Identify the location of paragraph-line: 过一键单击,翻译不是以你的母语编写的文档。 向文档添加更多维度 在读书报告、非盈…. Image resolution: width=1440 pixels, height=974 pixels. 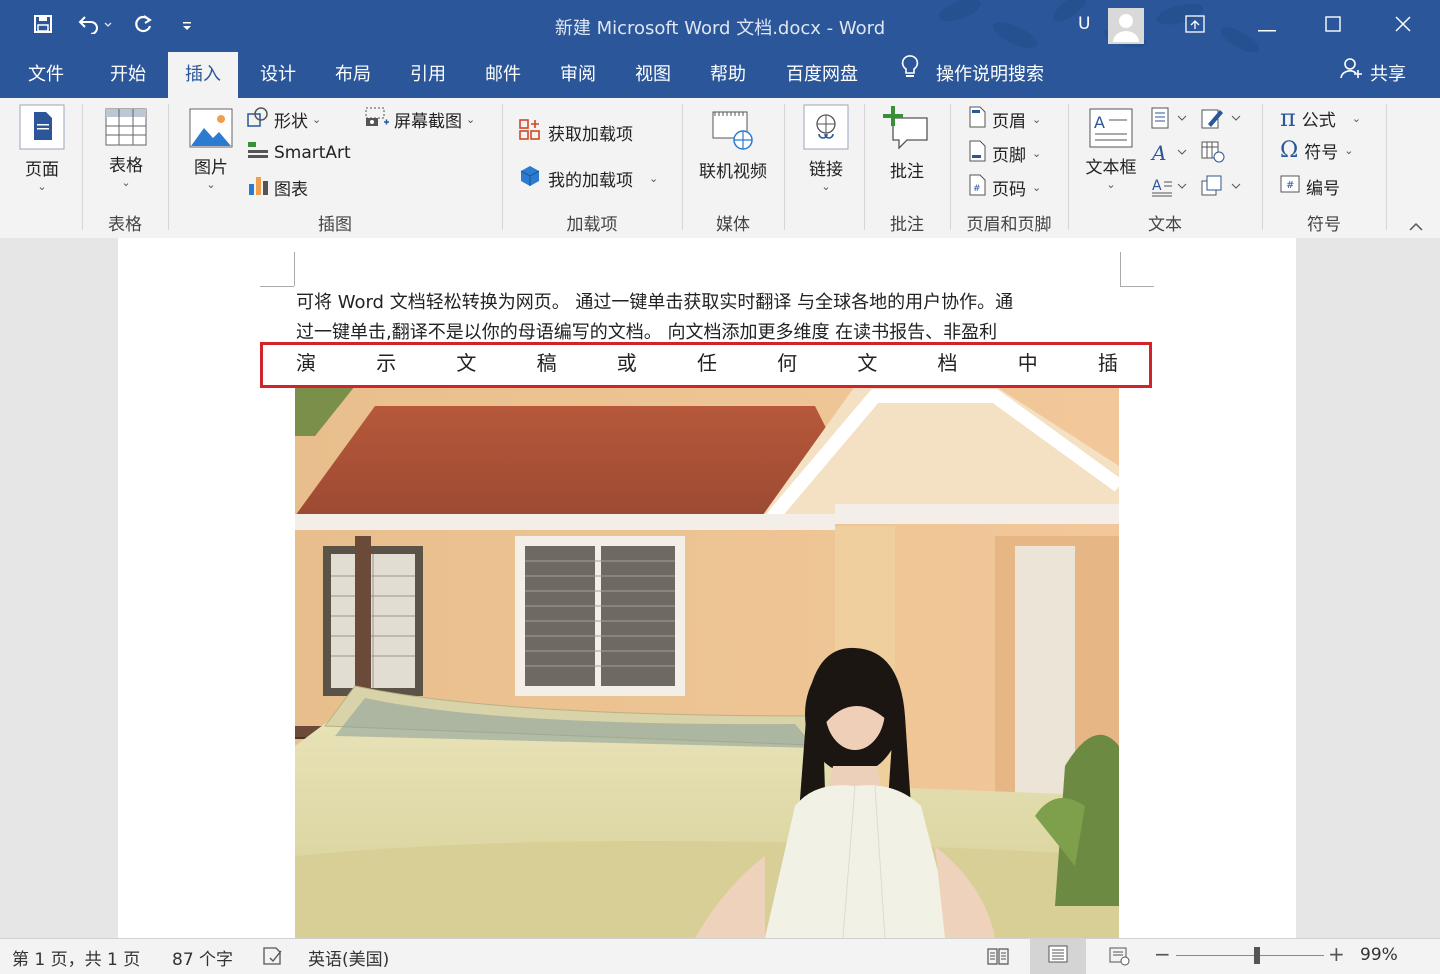
(707, 329).